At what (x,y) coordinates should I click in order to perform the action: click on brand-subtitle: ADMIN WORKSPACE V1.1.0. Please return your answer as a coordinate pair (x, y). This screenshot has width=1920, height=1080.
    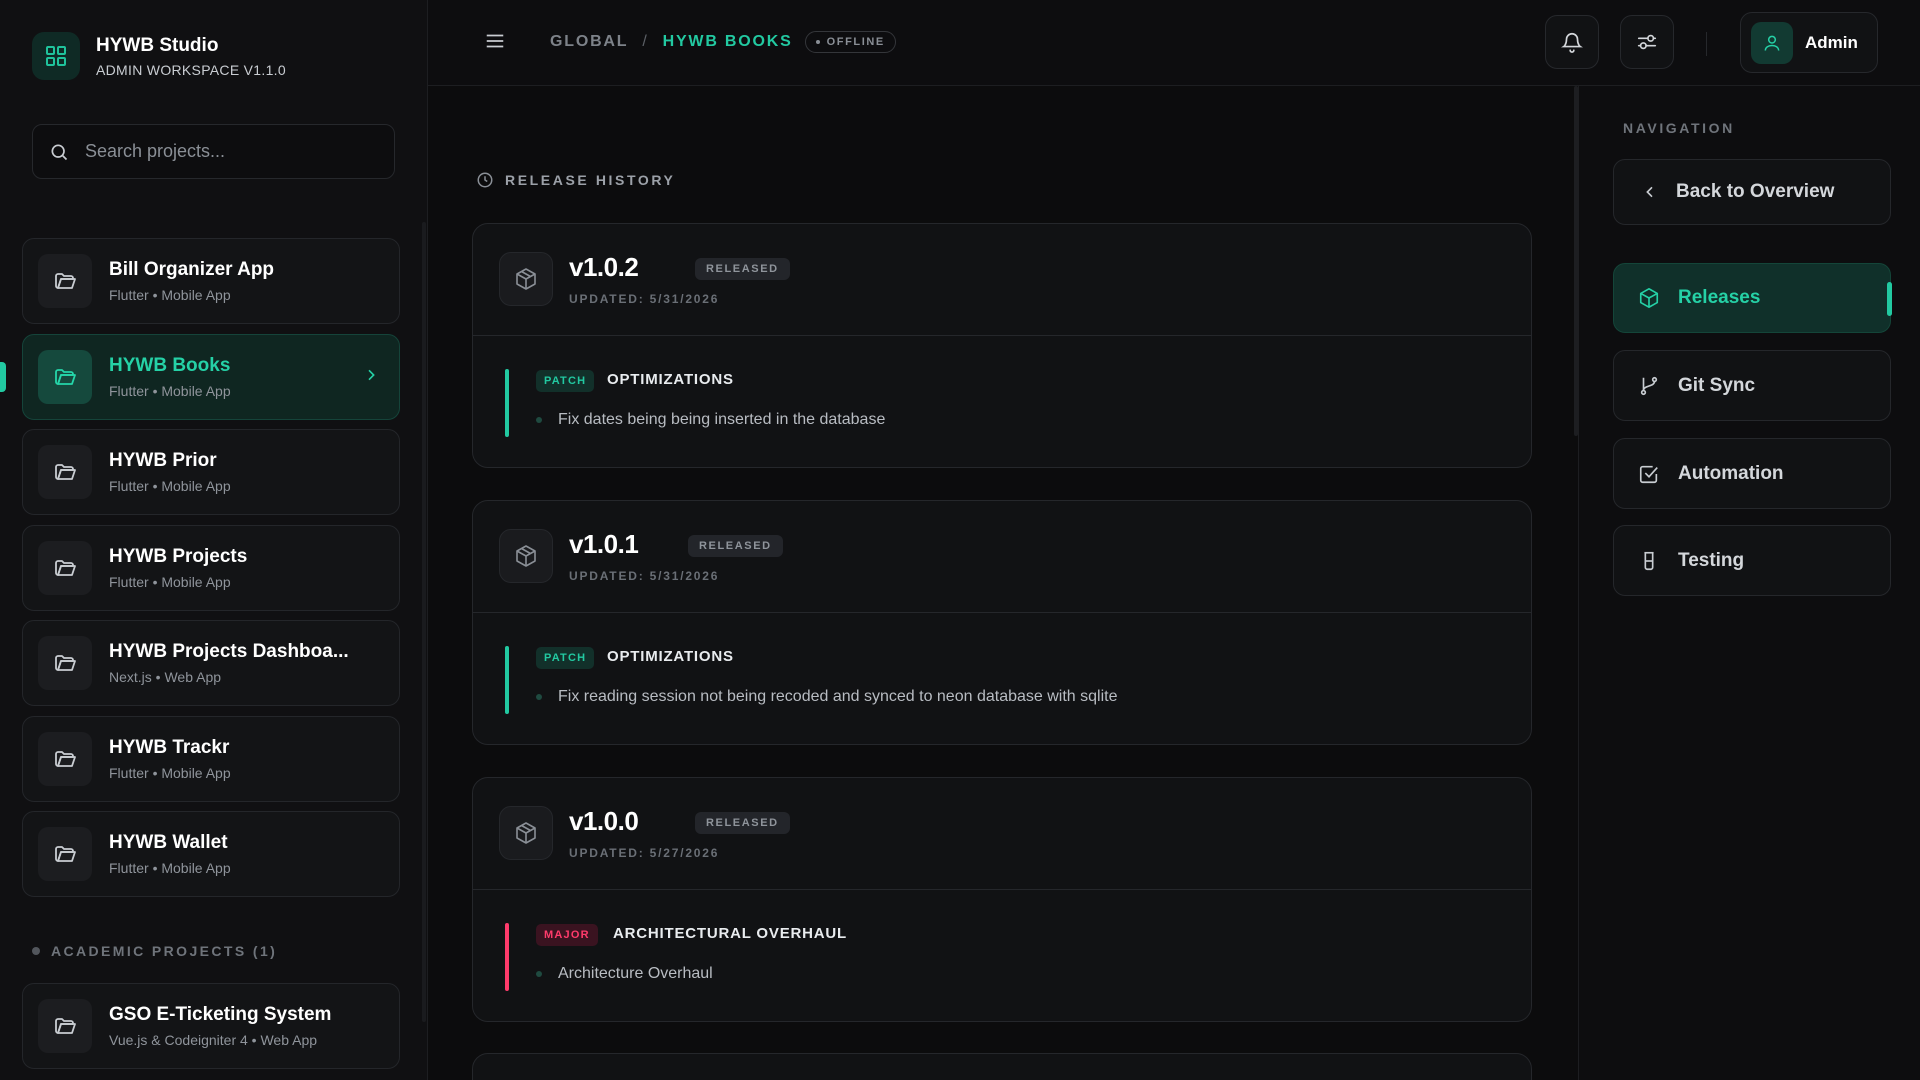
    Looking at the image, I should click on (191, 69).